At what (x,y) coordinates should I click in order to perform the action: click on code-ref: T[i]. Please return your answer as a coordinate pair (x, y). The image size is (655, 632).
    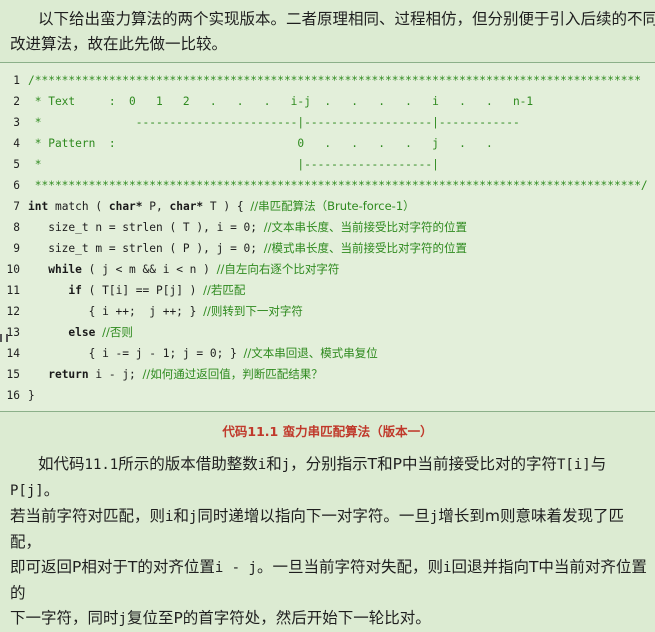
    Looking at the image, I should click on (573, 465).